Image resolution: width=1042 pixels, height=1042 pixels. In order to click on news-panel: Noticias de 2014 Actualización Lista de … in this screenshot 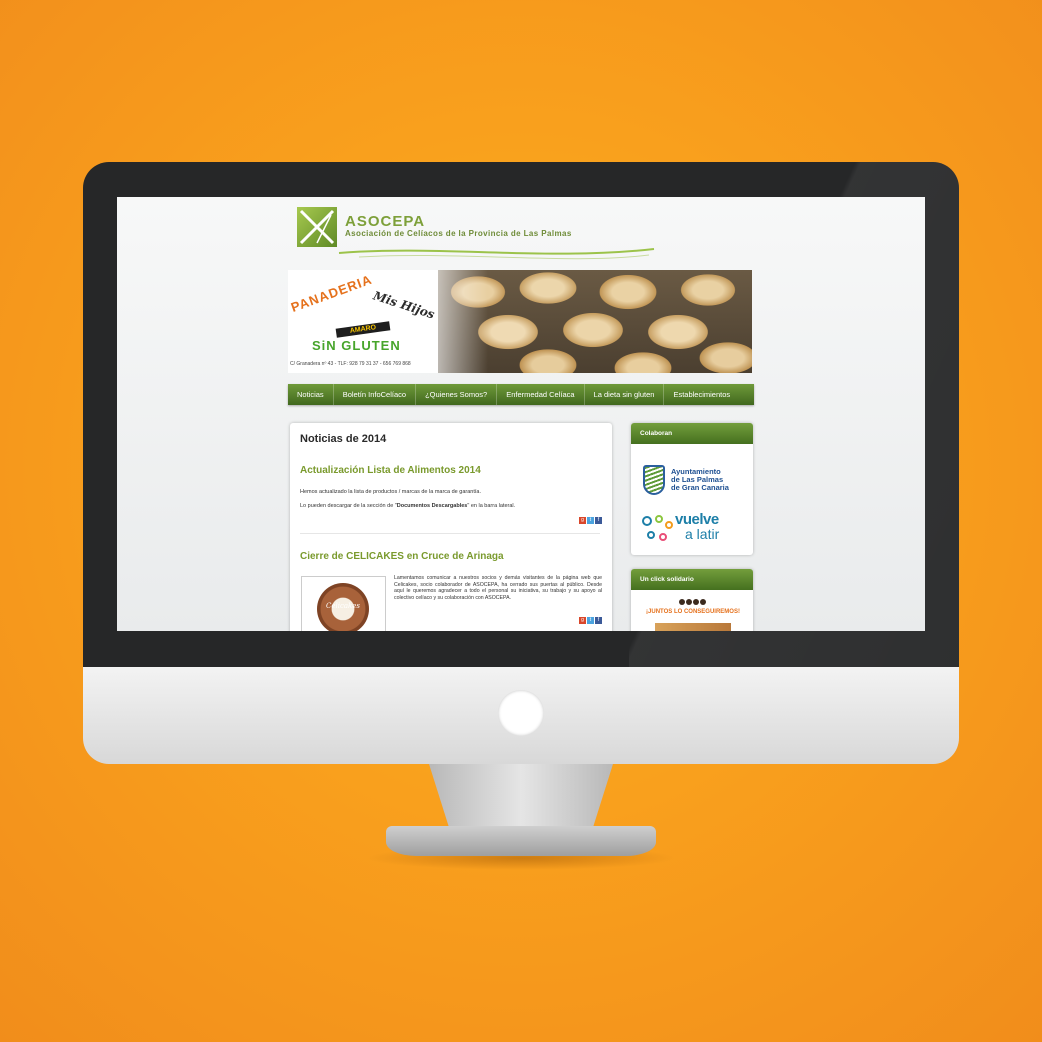, I will do `click(451, 527)`.